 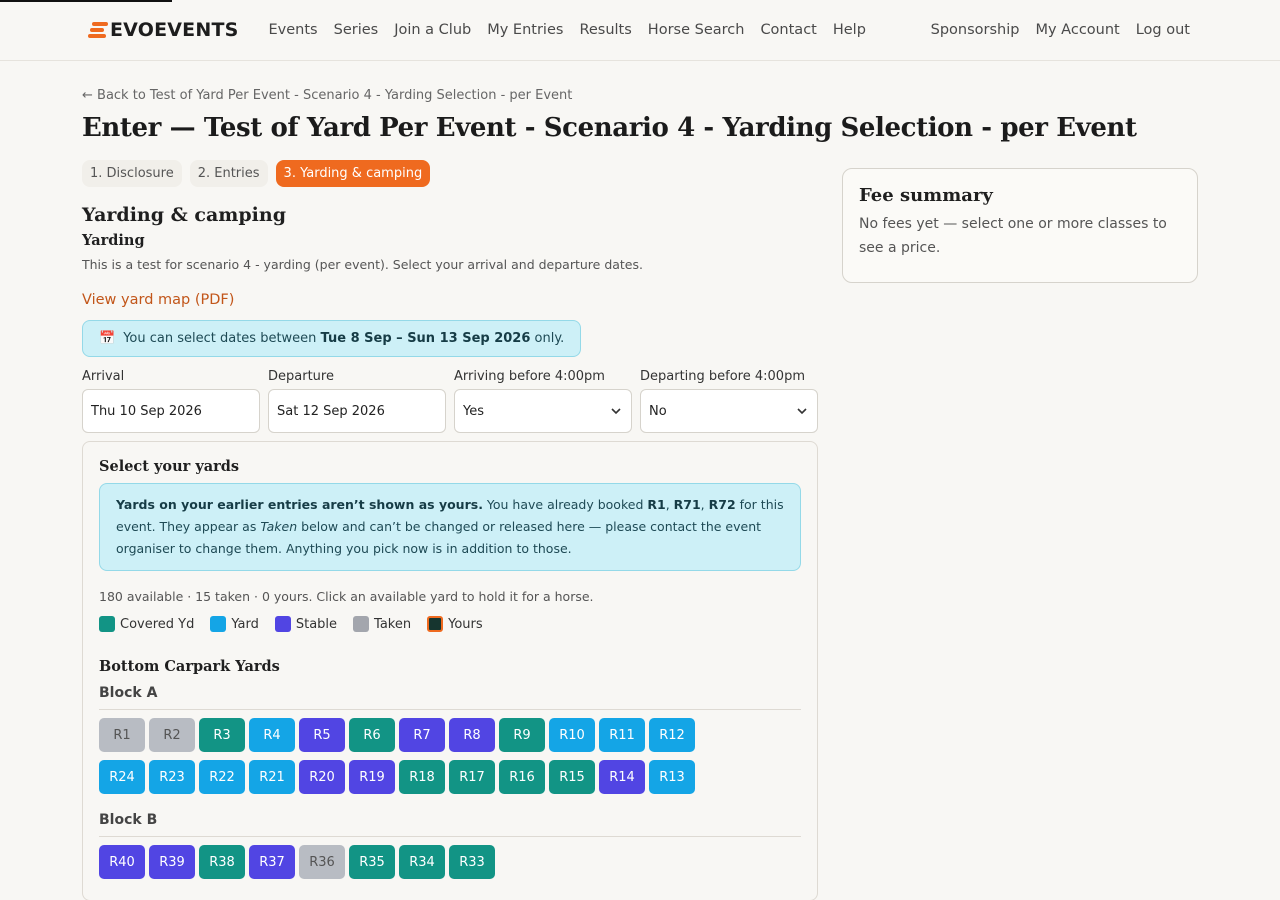 I want to click on yard-r9: R9, so click(x=522, y=735).